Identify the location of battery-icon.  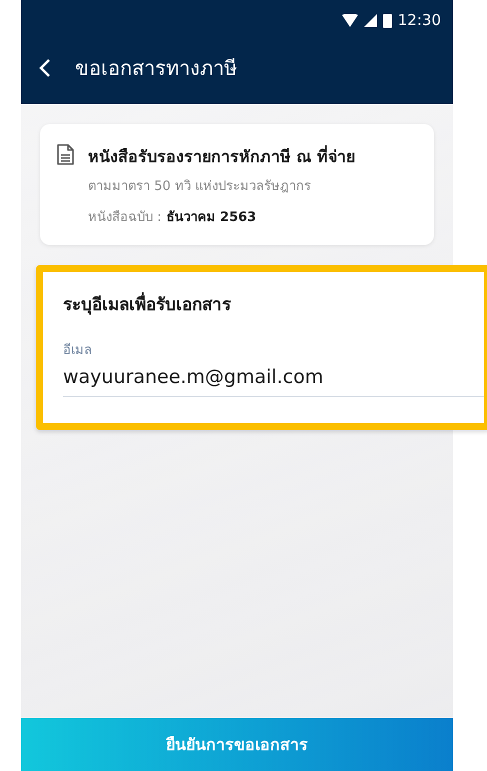
(387, 20).